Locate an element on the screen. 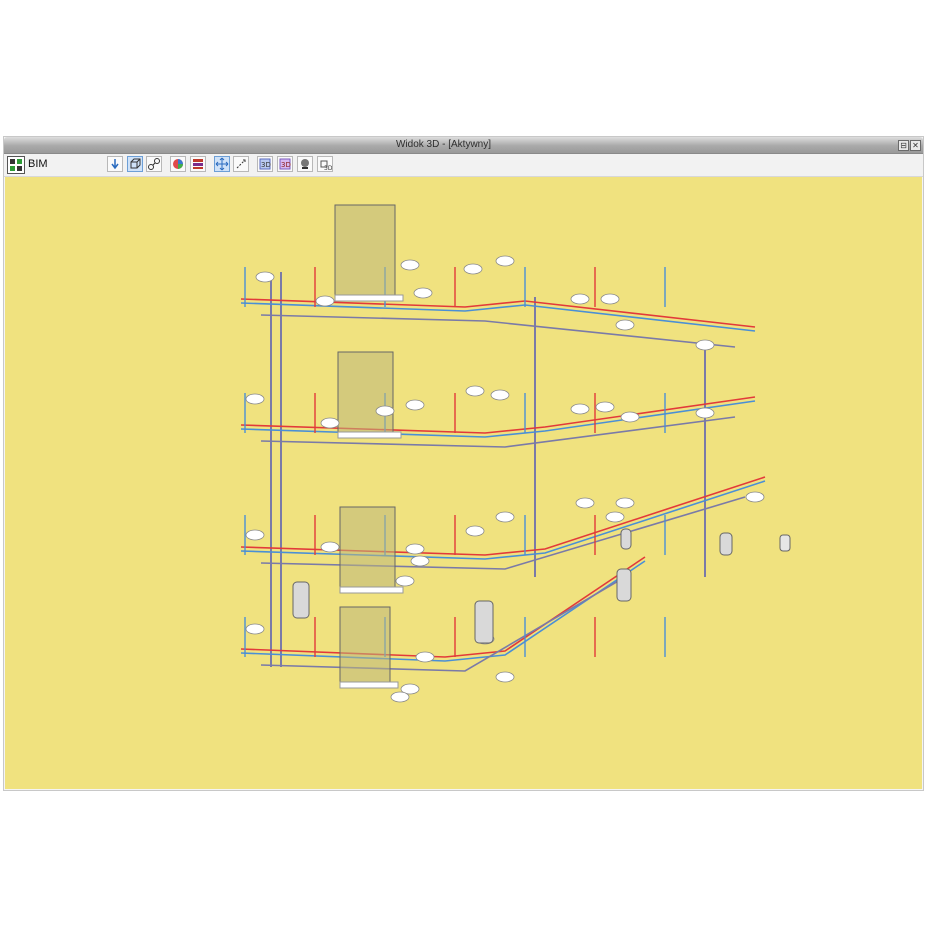  close-icon: ✕ is located at coordinates (915, 145).